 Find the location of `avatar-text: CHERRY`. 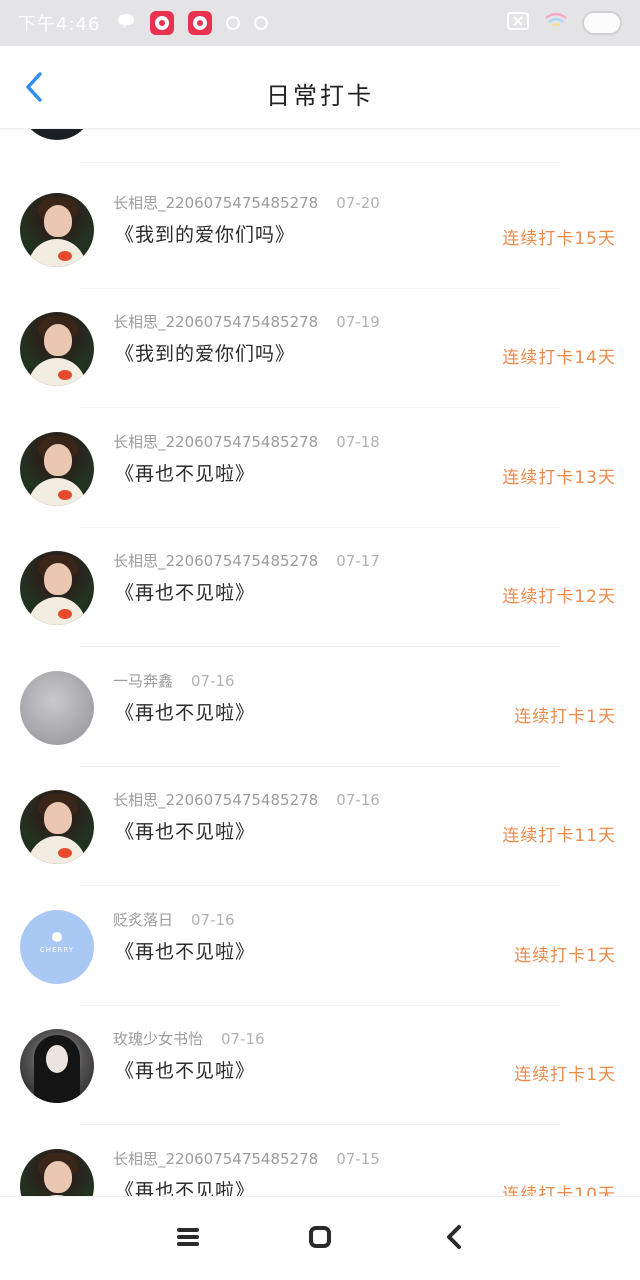

avatar-text: CHERRY is located at coordinates (57, 950).